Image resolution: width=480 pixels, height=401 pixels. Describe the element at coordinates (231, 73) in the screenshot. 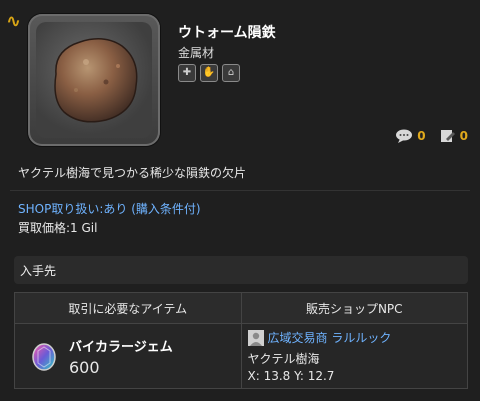

I see `market-icon: ⌂` at that location.